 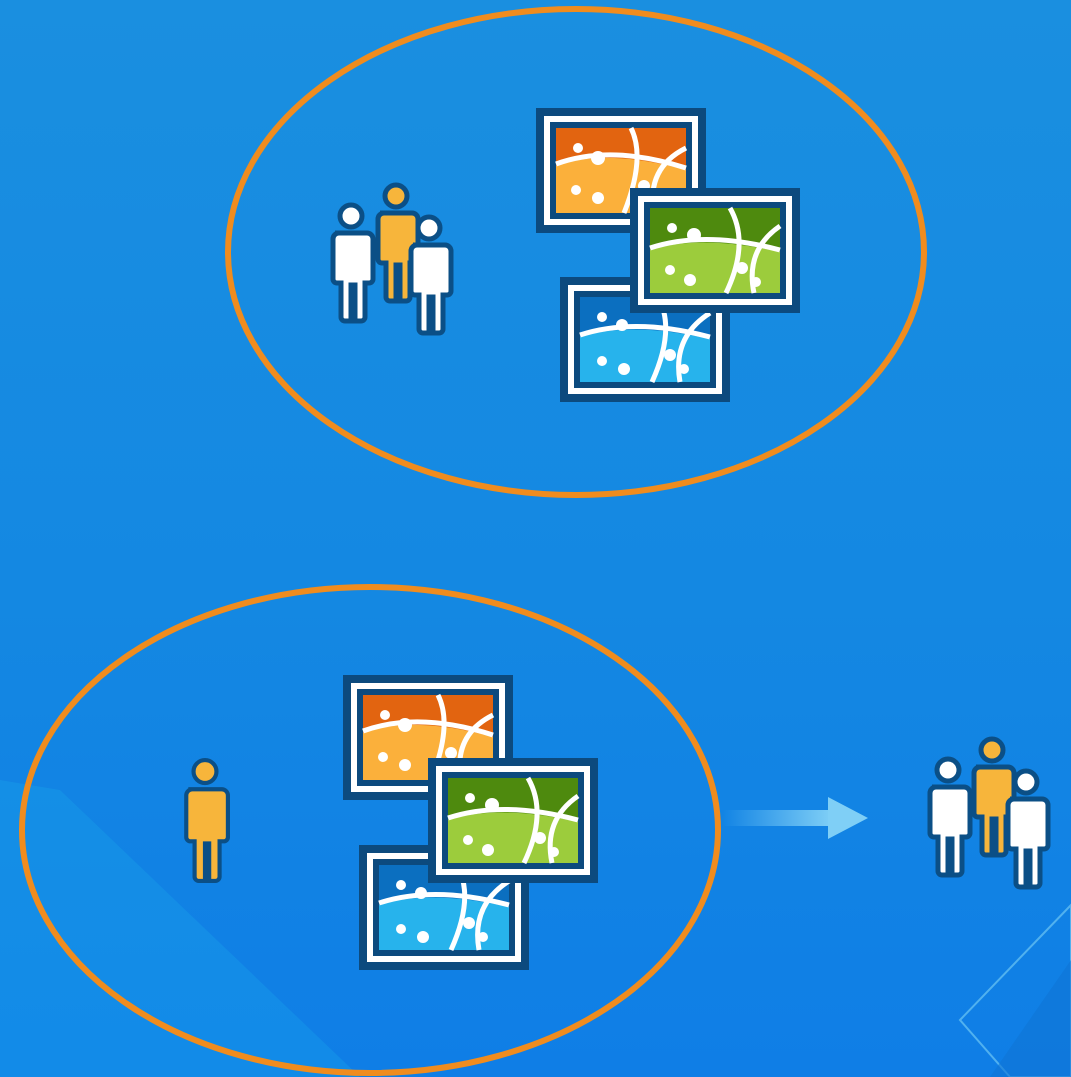 I want to click on arrow-shaft, so click(x=777, y=818).